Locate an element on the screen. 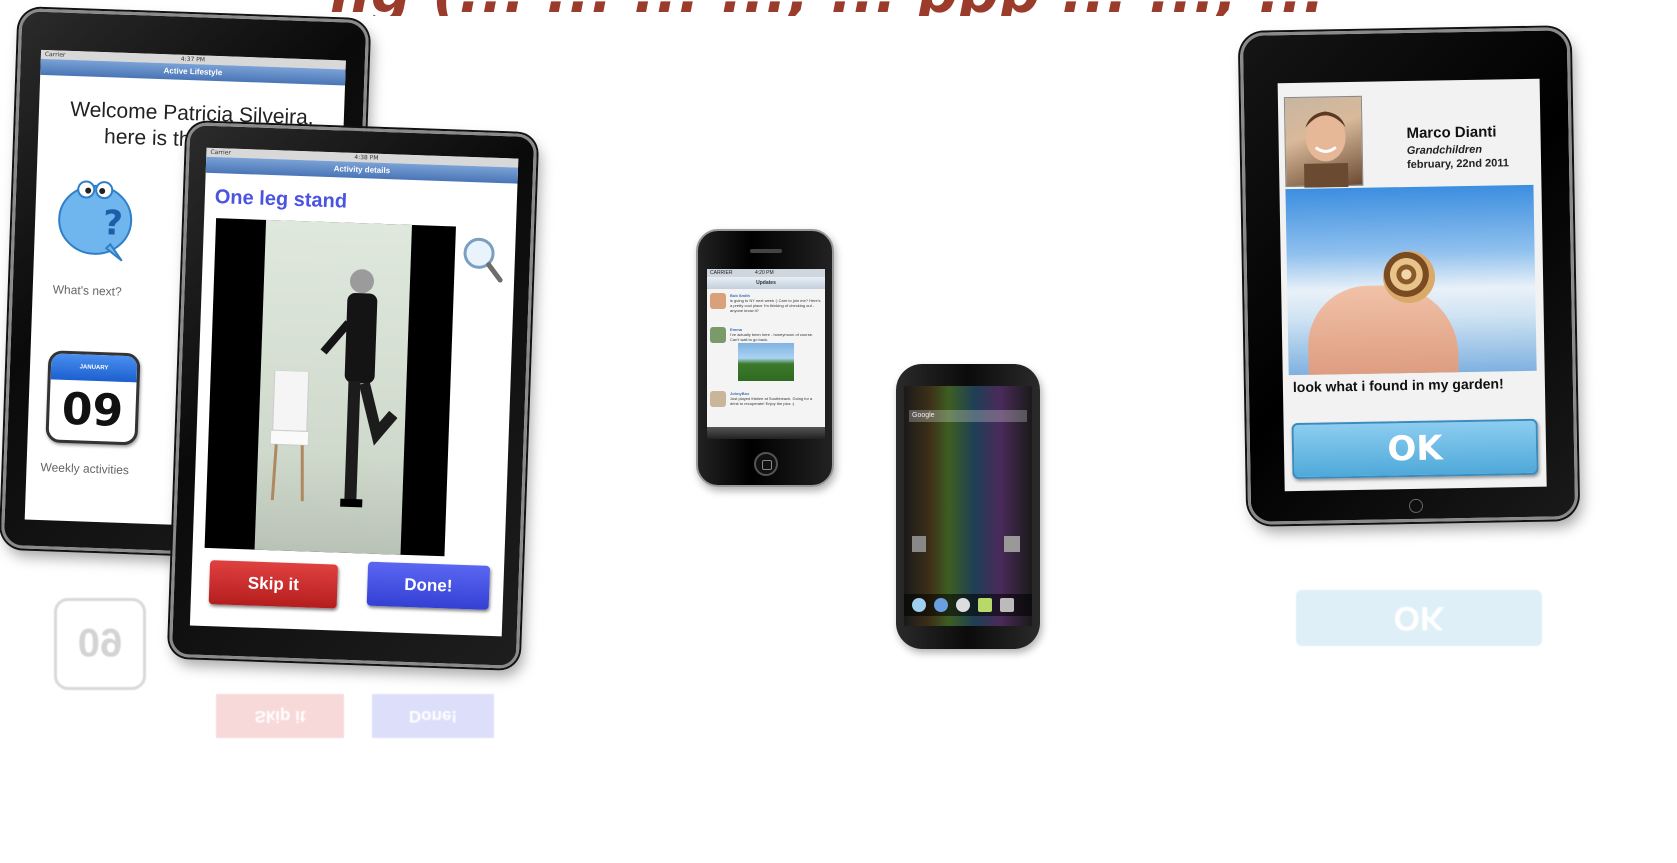  sender-relation: Grandchildren is located at coordinates (1444, 150).